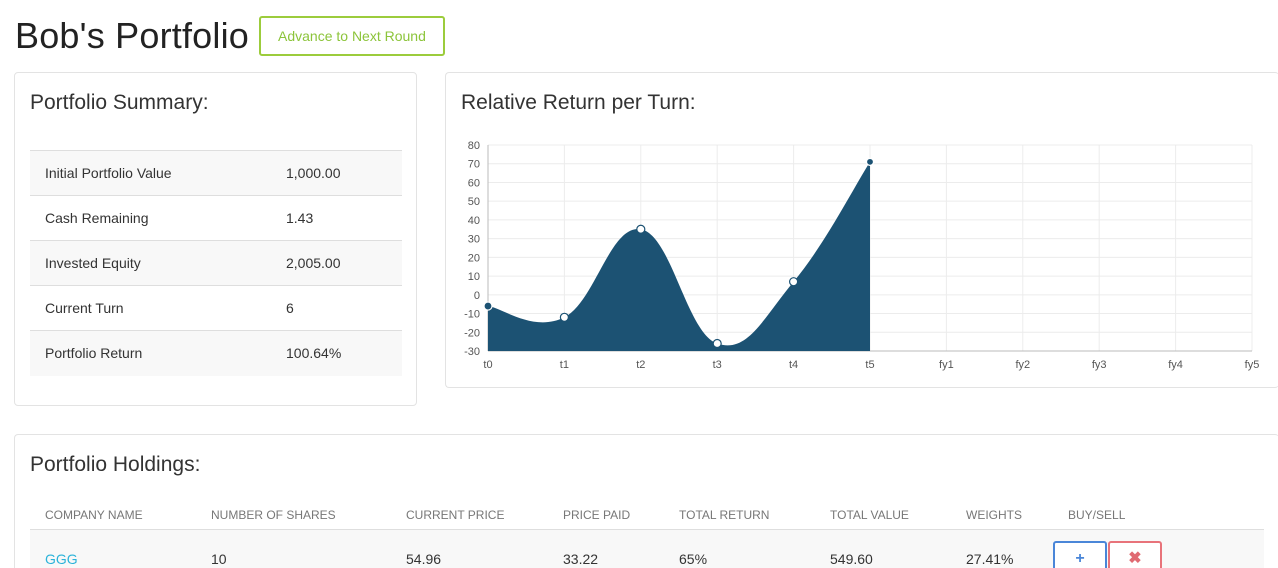  I want to click on column-header-total-value: Total Value, so click(883, 515).